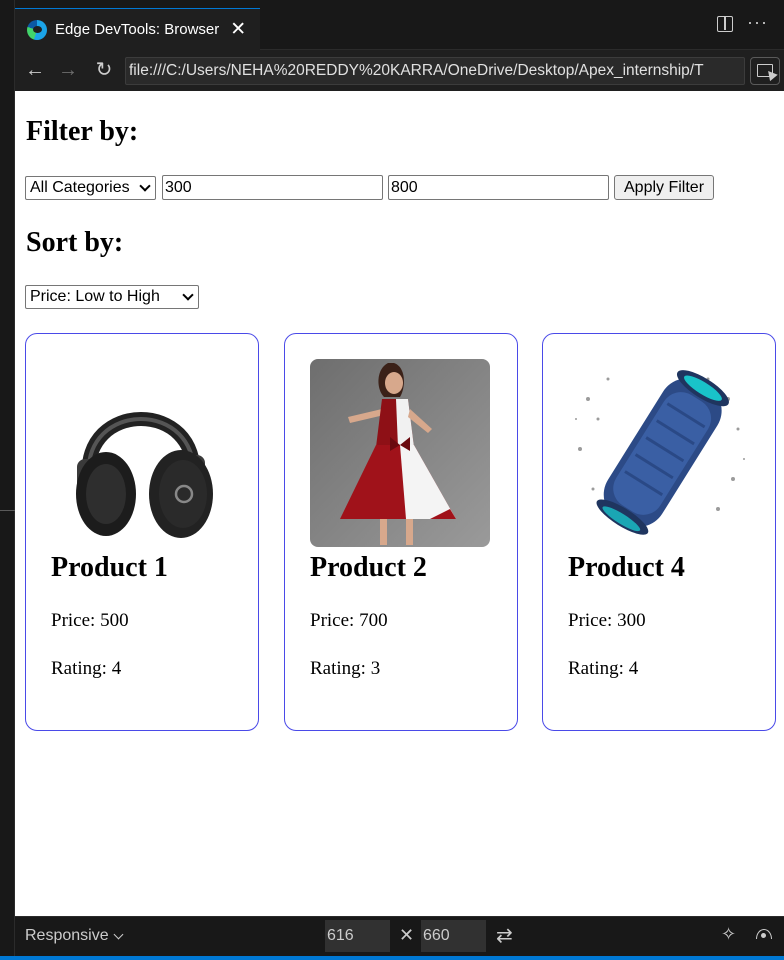 Image resolution: width=784 pixels, height=960 pixels. Describe the element at coordinates (400, 453) in the screenshot. I see `product-image-red-white-dress` at that location.